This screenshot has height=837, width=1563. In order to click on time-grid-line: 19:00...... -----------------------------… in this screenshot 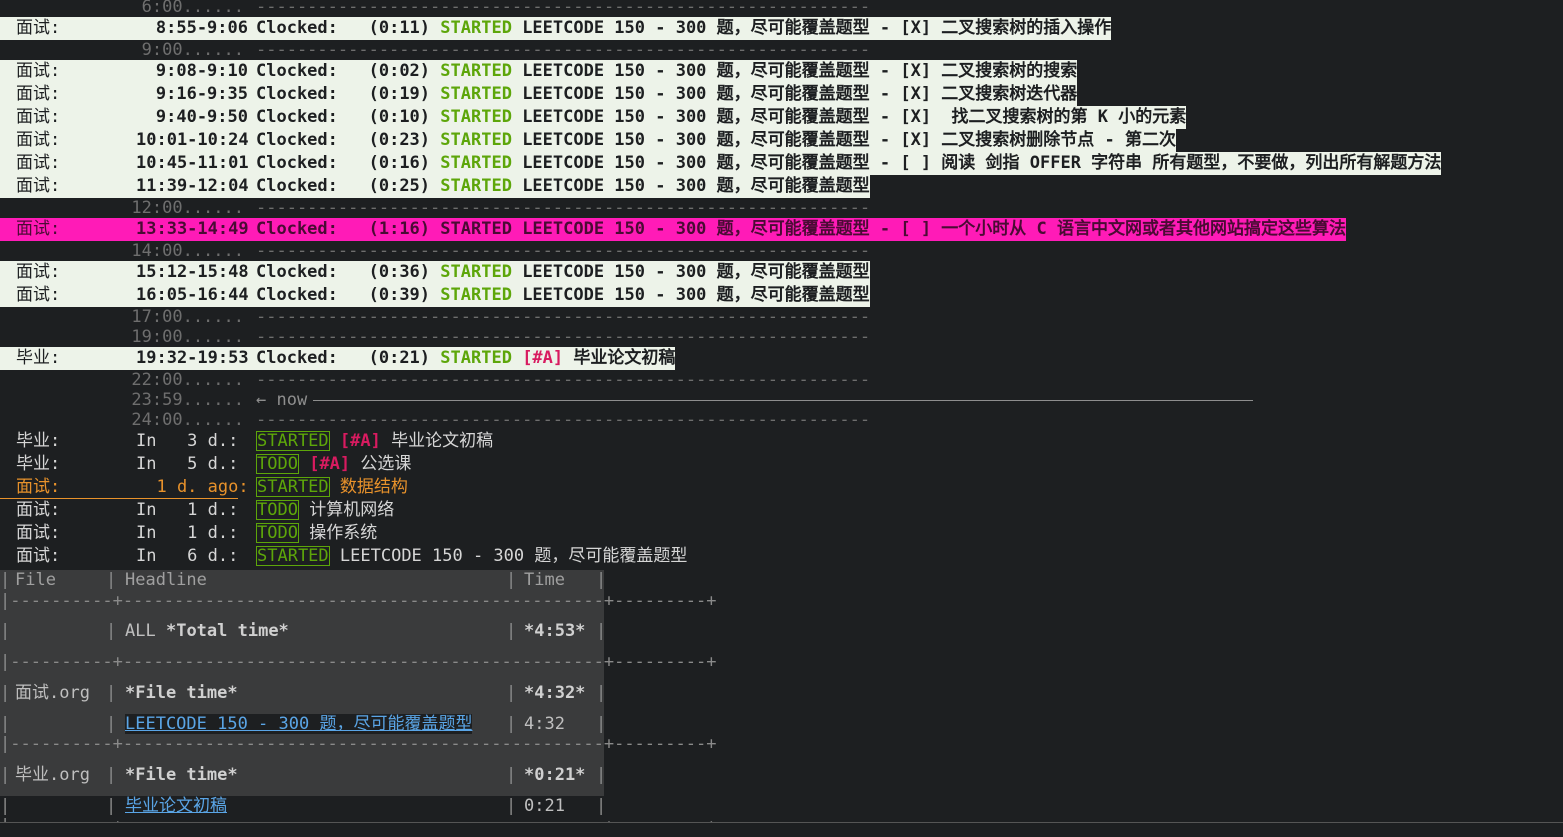, I will do `click(781, 337)`.